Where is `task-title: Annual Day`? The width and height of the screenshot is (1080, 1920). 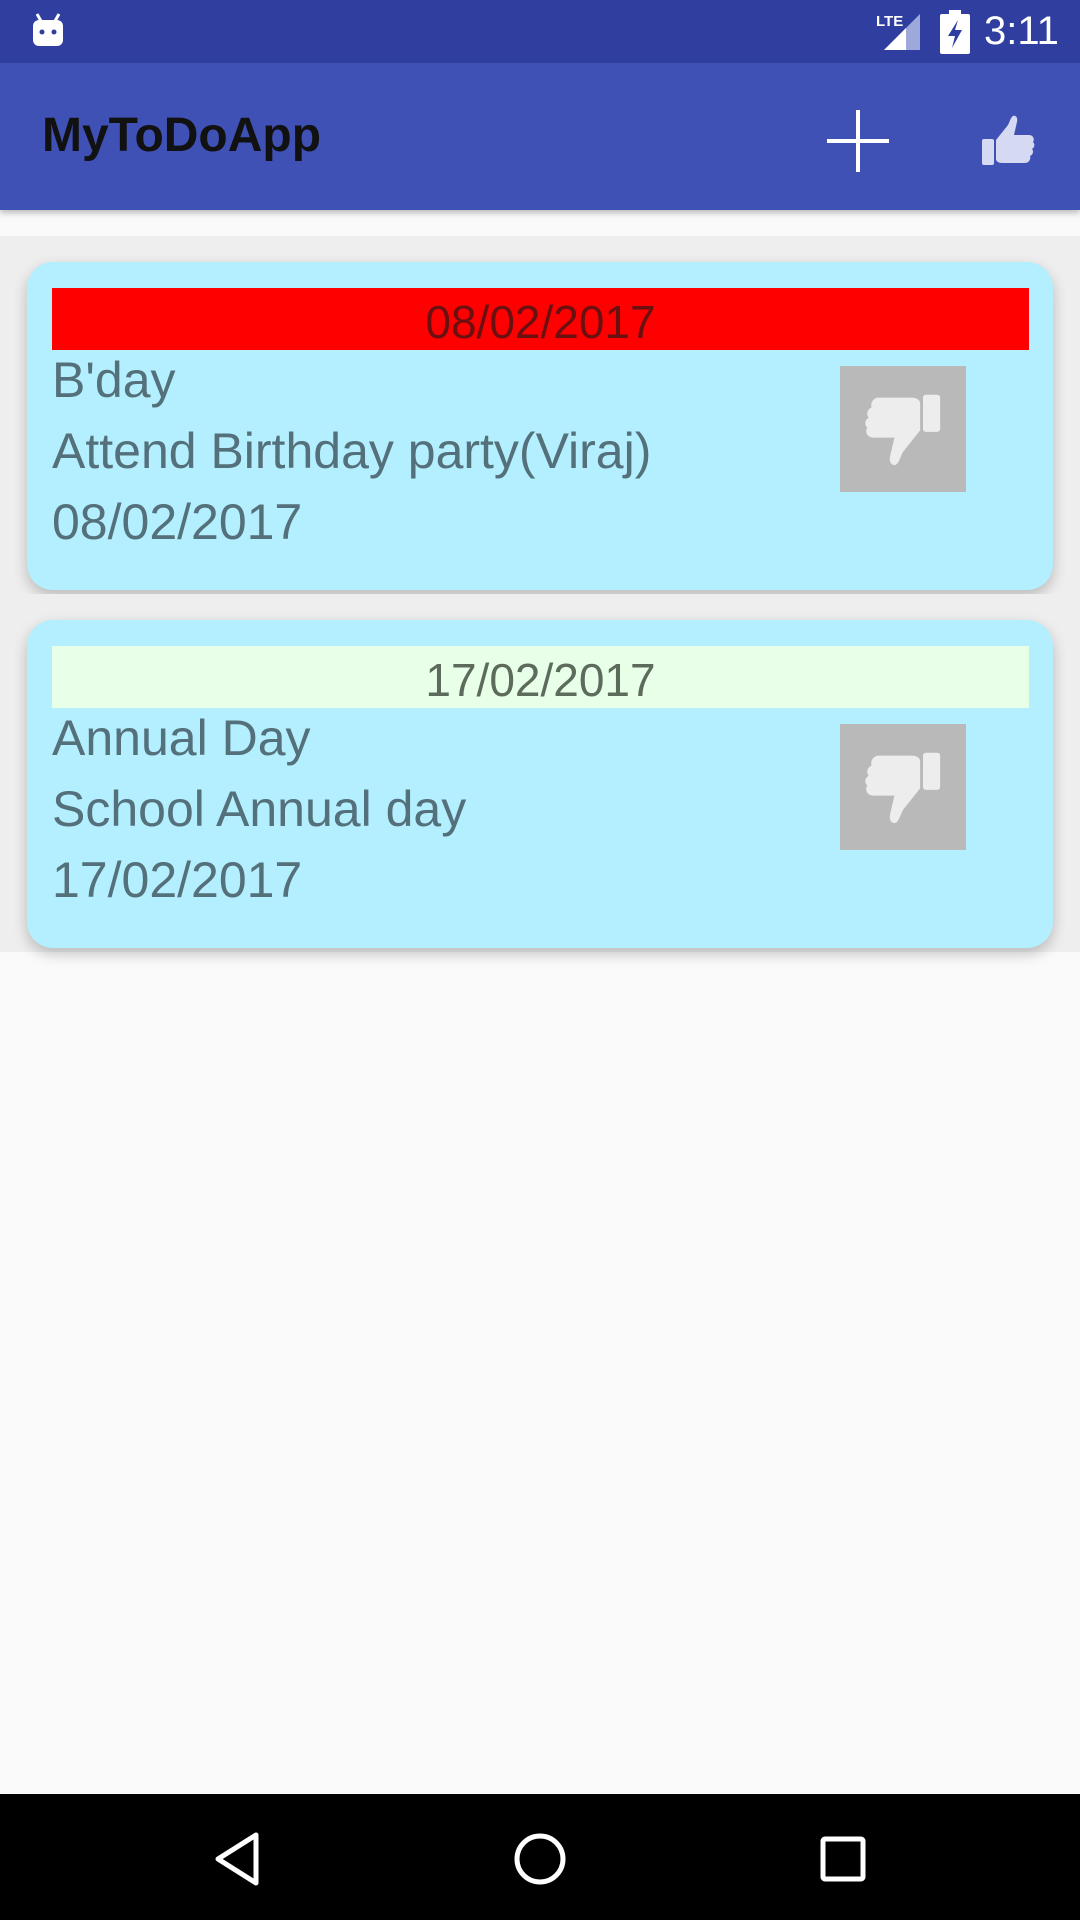
task-title: Annual Day is located at coordinates (181, 738).